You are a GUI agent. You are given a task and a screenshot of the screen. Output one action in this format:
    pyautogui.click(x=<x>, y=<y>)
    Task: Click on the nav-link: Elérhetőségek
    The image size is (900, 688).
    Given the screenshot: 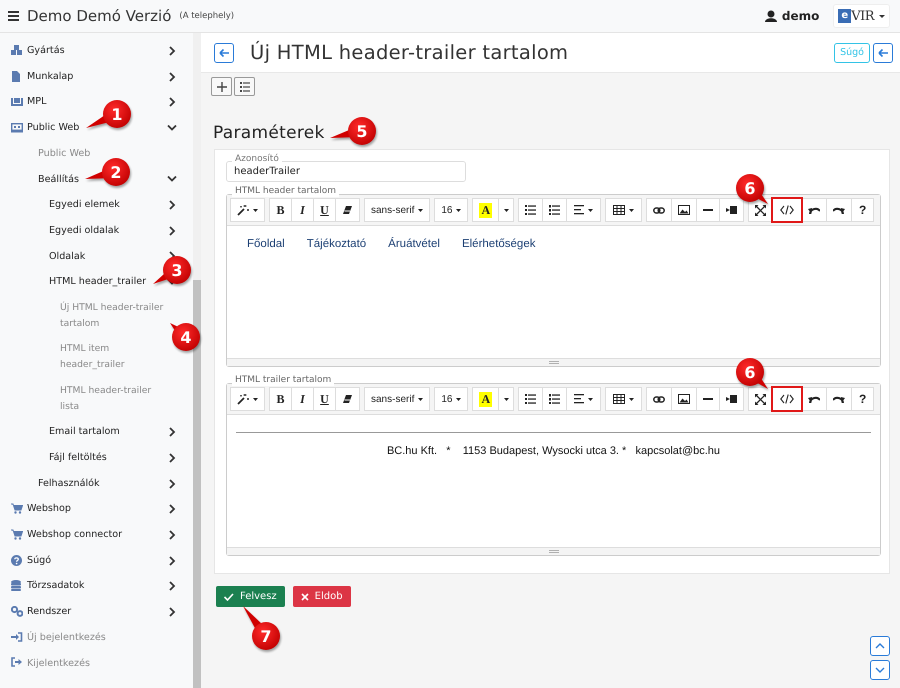 What is the action you would take?
    pyautogui.click(x=499, y=244)
    